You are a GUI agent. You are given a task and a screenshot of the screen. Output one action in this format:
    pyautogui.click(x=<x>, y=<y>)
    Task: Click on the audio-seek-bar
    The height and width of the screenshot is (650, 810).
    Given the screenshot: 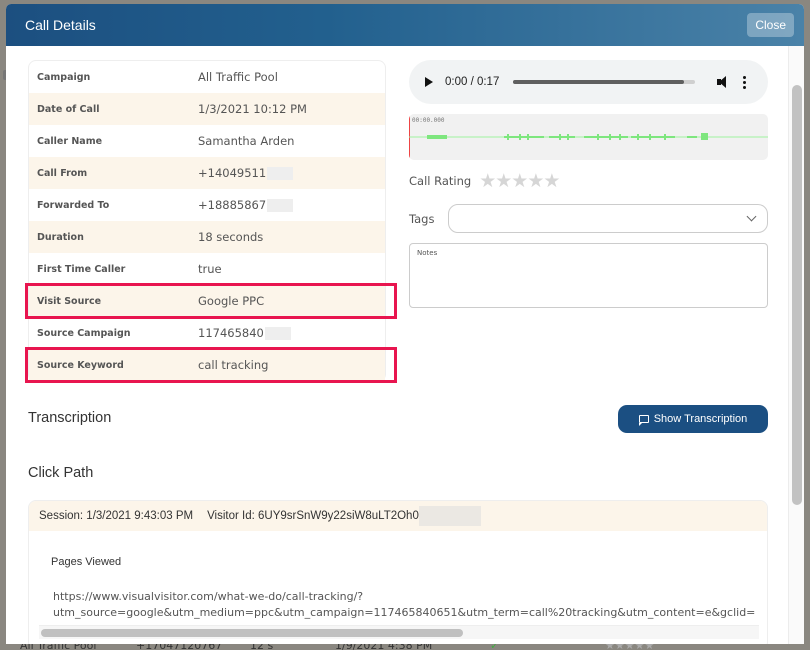 What is the action you would take?
    pyautogui.click(x=604, y=82)
    